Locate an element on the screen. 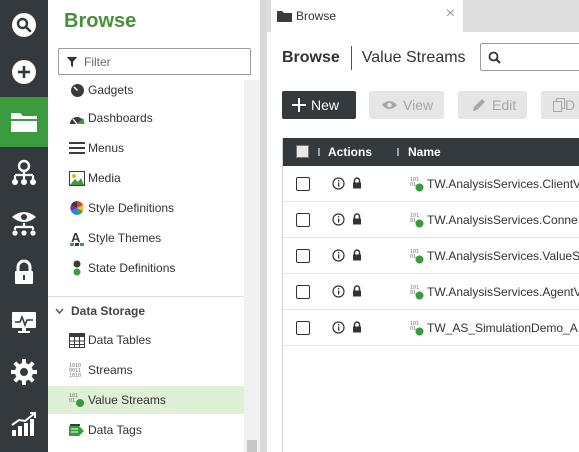  edit-button: Edit is located at coordinates (492, 105).